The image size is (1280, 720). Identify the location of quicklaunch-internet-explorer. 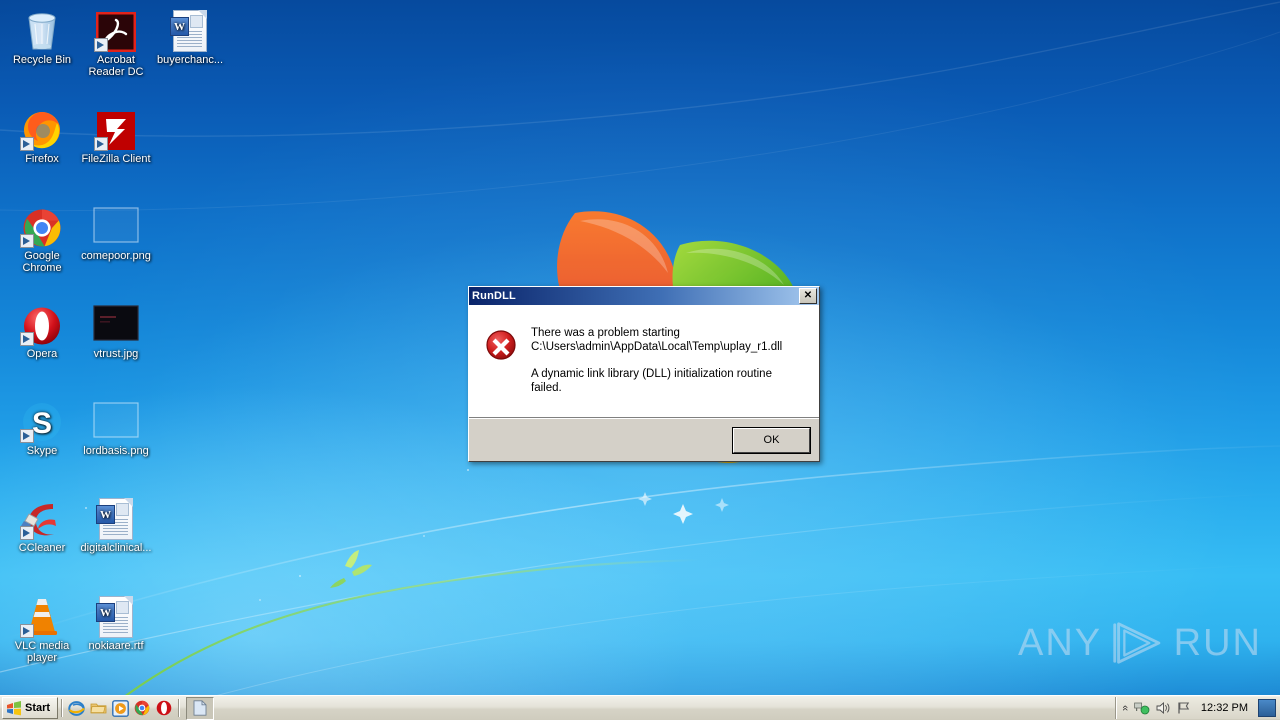
(76, 708).